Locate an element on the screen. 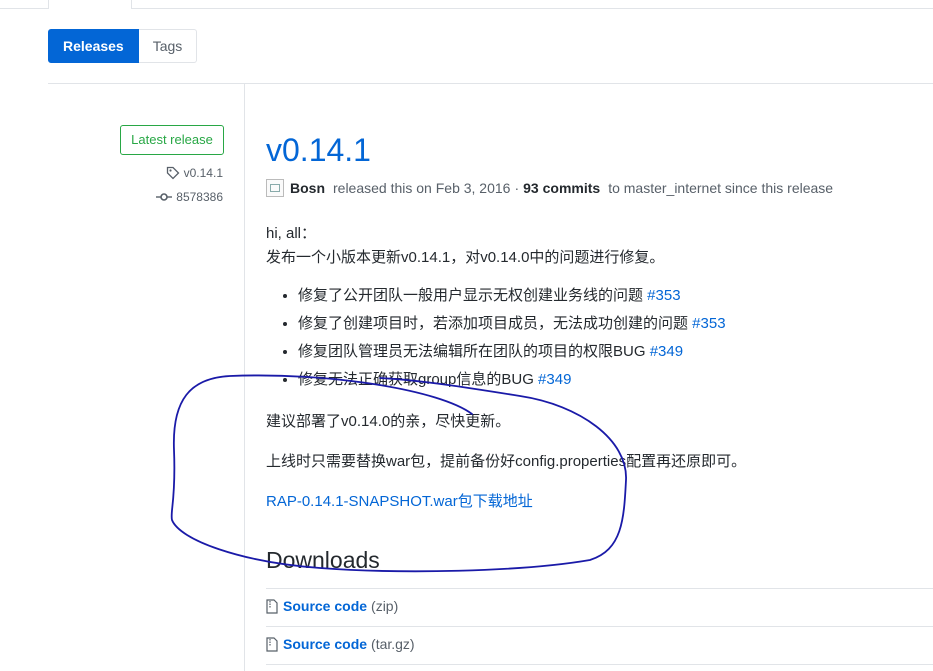  author-link: Bosn is located at coordinates (307, 188).